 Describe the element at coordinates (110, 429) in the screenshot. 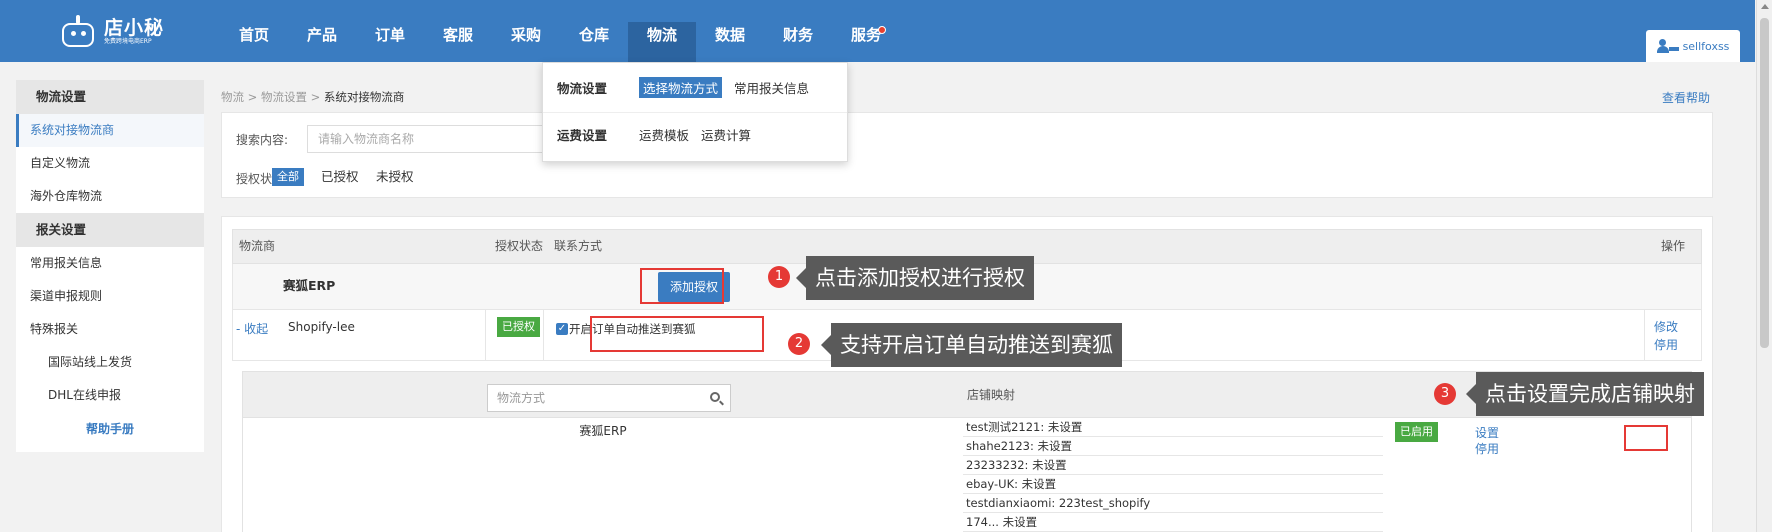

I see `sidebar-help-manual: 帮助手册` at that location.